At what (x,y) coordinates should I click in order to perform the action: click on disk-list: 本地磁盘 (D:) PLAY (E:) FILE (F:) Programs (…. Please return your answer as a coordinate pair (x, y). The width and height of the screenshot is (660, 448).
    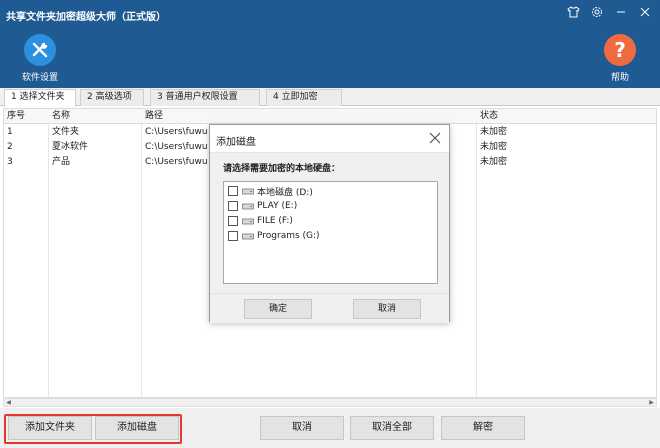
    Looking at the image, I should click on (330, 232).